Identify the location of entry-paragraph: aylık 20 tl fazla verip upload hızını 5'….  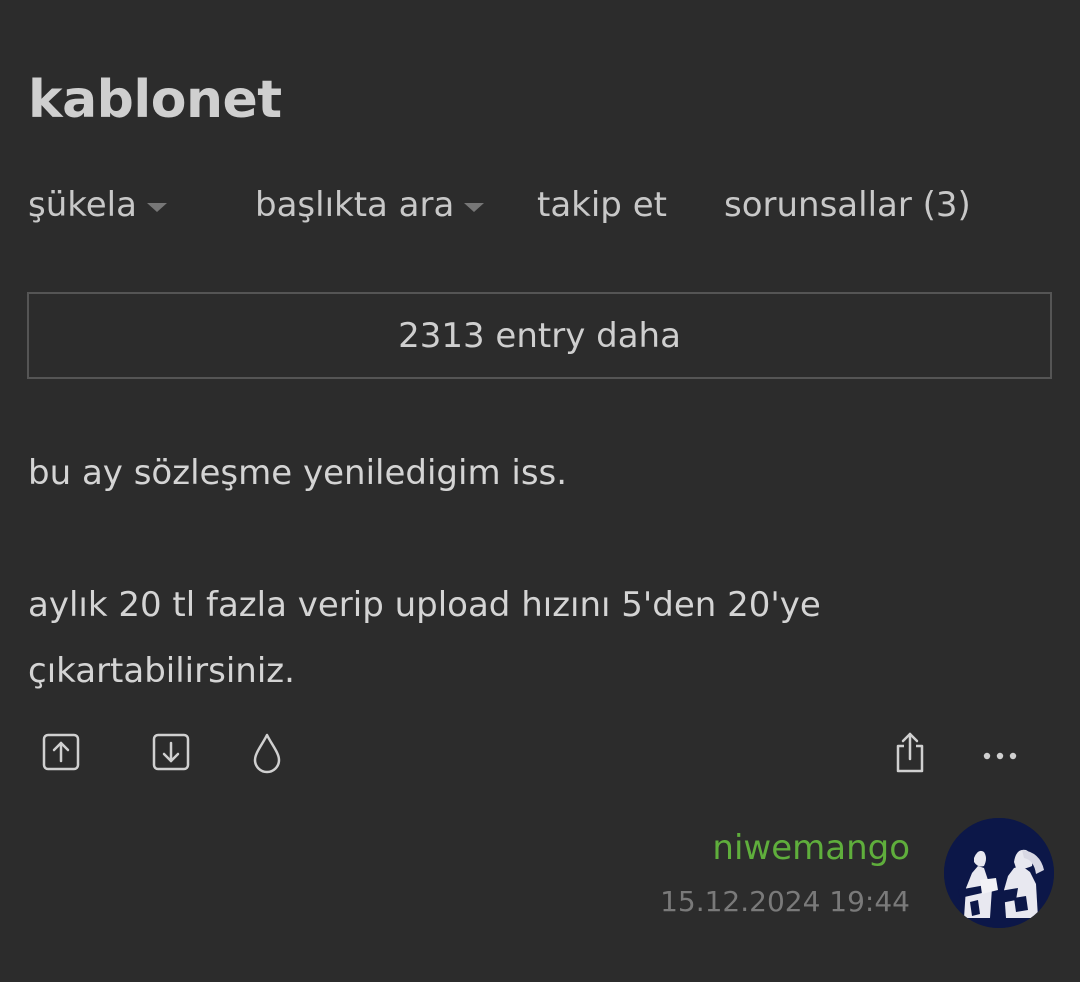
(424, 638).